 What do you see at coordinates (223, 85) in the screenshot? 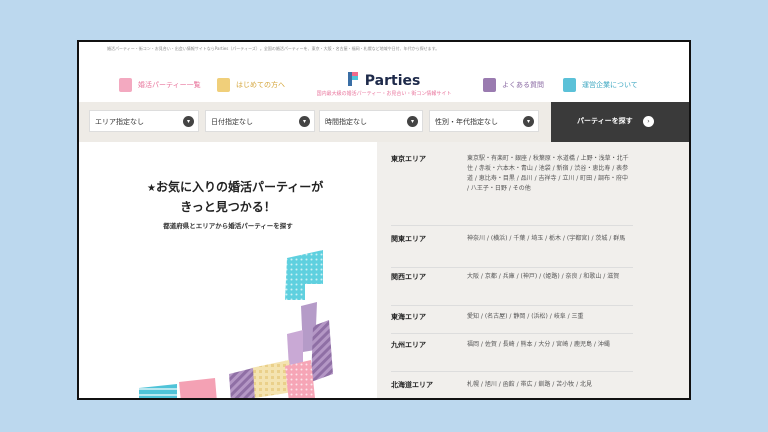
I see `book-icon` at bounding box center [223, 85].